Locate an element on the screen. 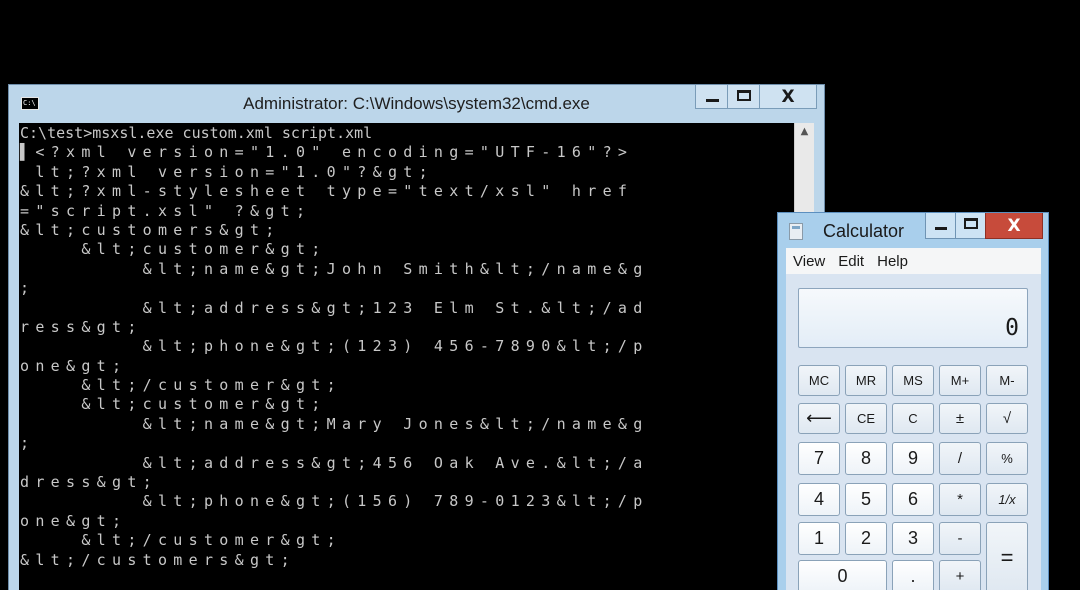  scroll-up-icon: ▲ is located at coordinates (804, 132).